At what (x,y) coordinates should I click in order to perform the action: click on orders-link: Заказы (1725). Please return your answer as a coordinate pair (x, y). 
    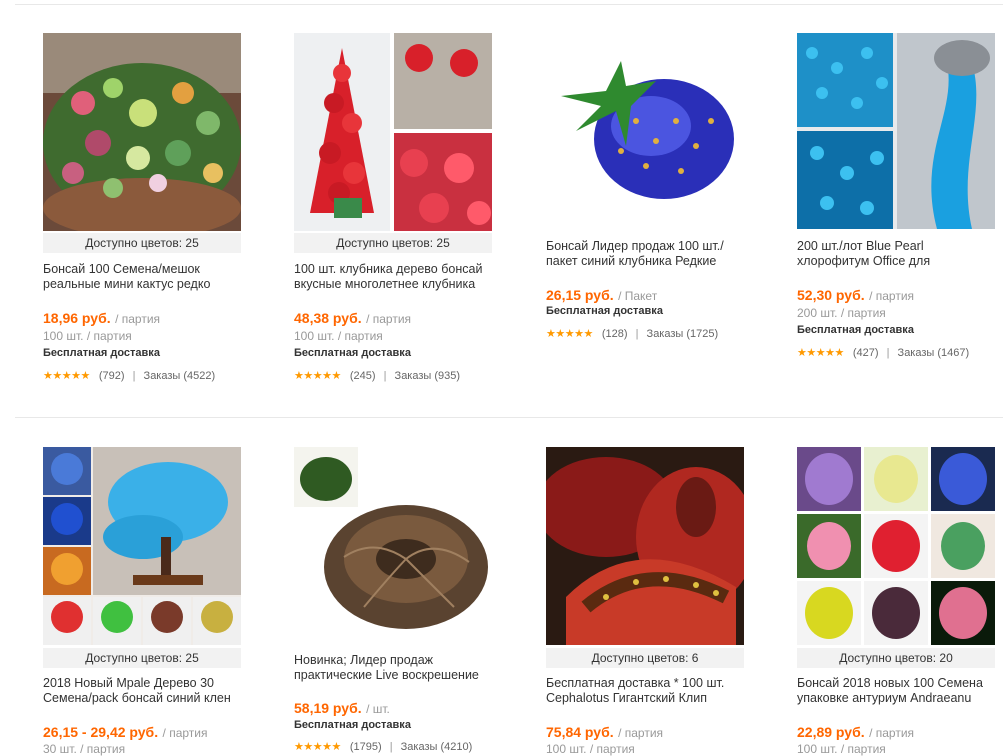
    Looking at the image, I should click on (683, 334).